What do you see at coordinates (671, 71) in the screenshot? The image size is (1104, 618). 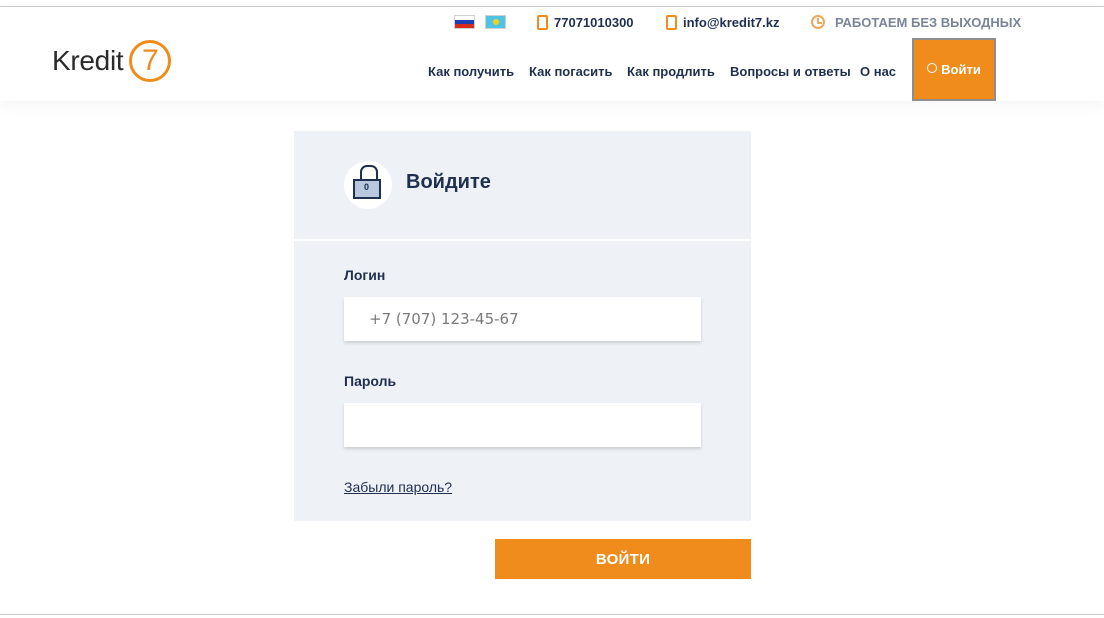 I see `nav-how-to-extend: Как продлить` at bounding box center [671, 71].